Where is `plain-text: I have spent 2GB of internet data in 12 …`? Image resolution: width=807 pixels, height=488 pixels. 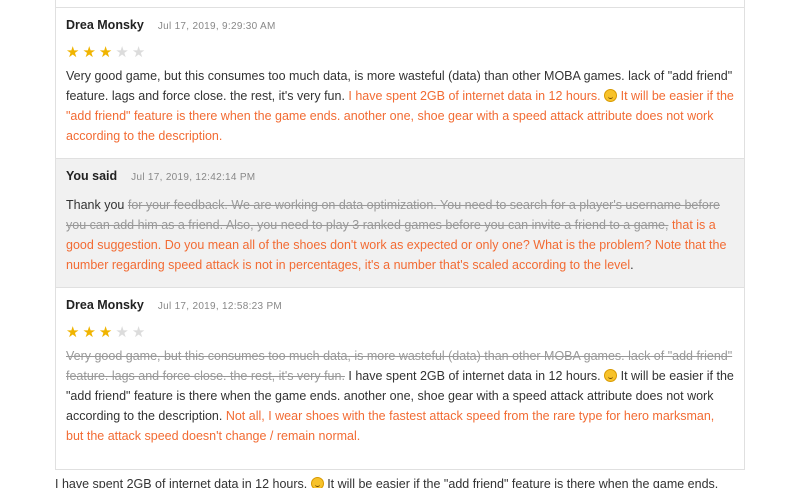
plain-text: I have spent 2GB of internet data in 12 … is located at coordinates (474, 376).